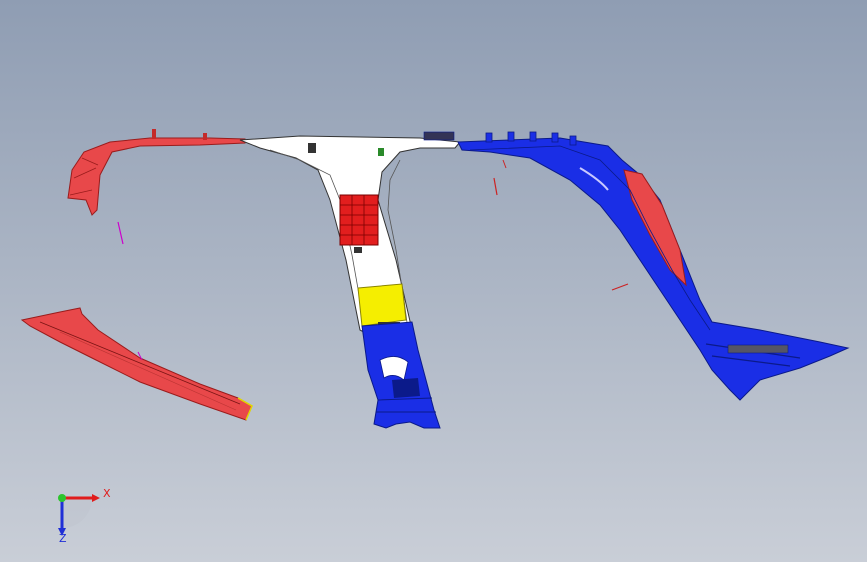 This screenshot has width=867, height=562. Describe the element at coordinates (382, 305) in the screenshot. I see `yellow-block-region` at that location.